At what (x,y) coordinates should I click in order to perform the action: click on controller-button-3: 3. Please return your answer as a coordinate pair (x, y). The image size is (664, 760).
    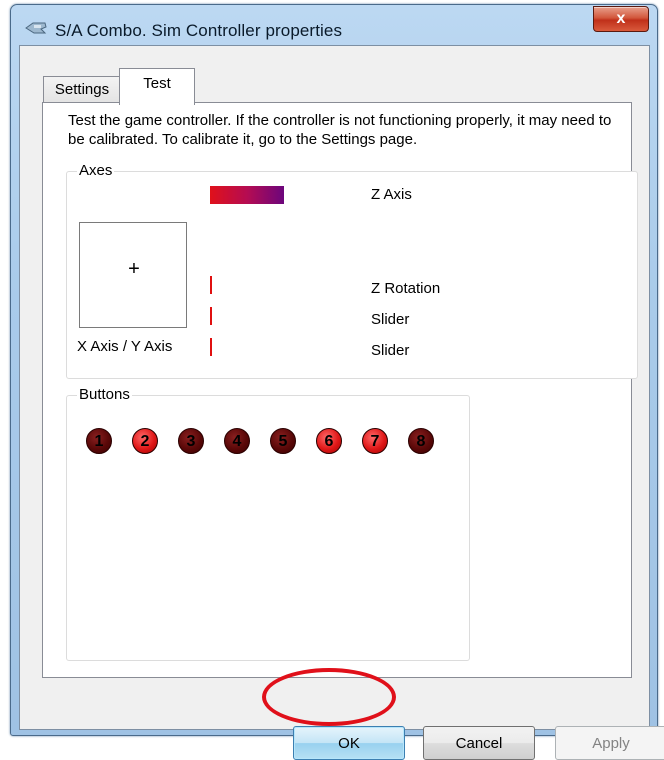
    Looking at the image, I should click on (191, 441).